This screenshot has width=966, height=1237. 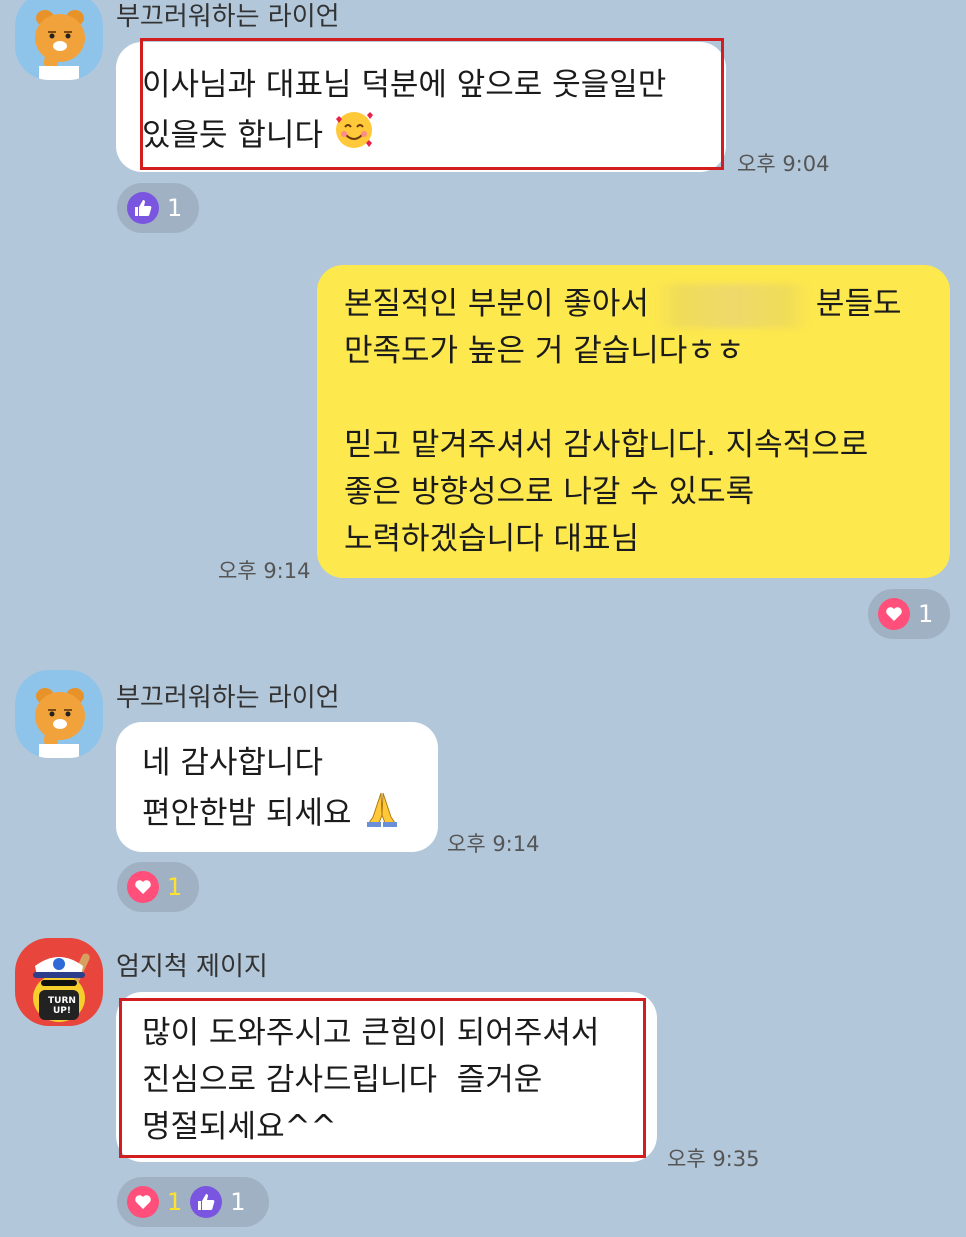 What do you see at coordinates (277, 787) in the screenshot?
I see `message-bubble: 네 감사합니다 편안한밤 되세요` at bounding box center [277, 787].